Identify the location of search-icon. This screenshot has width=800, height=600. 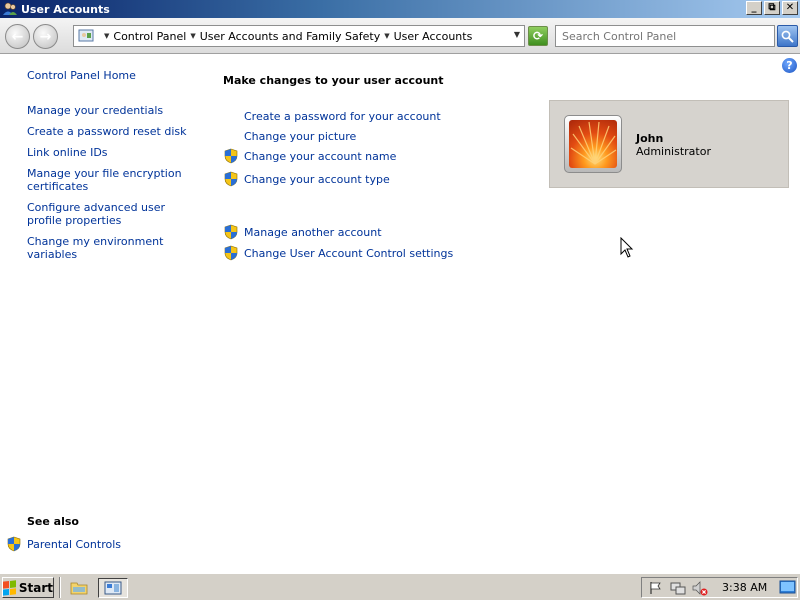
(787, 36).